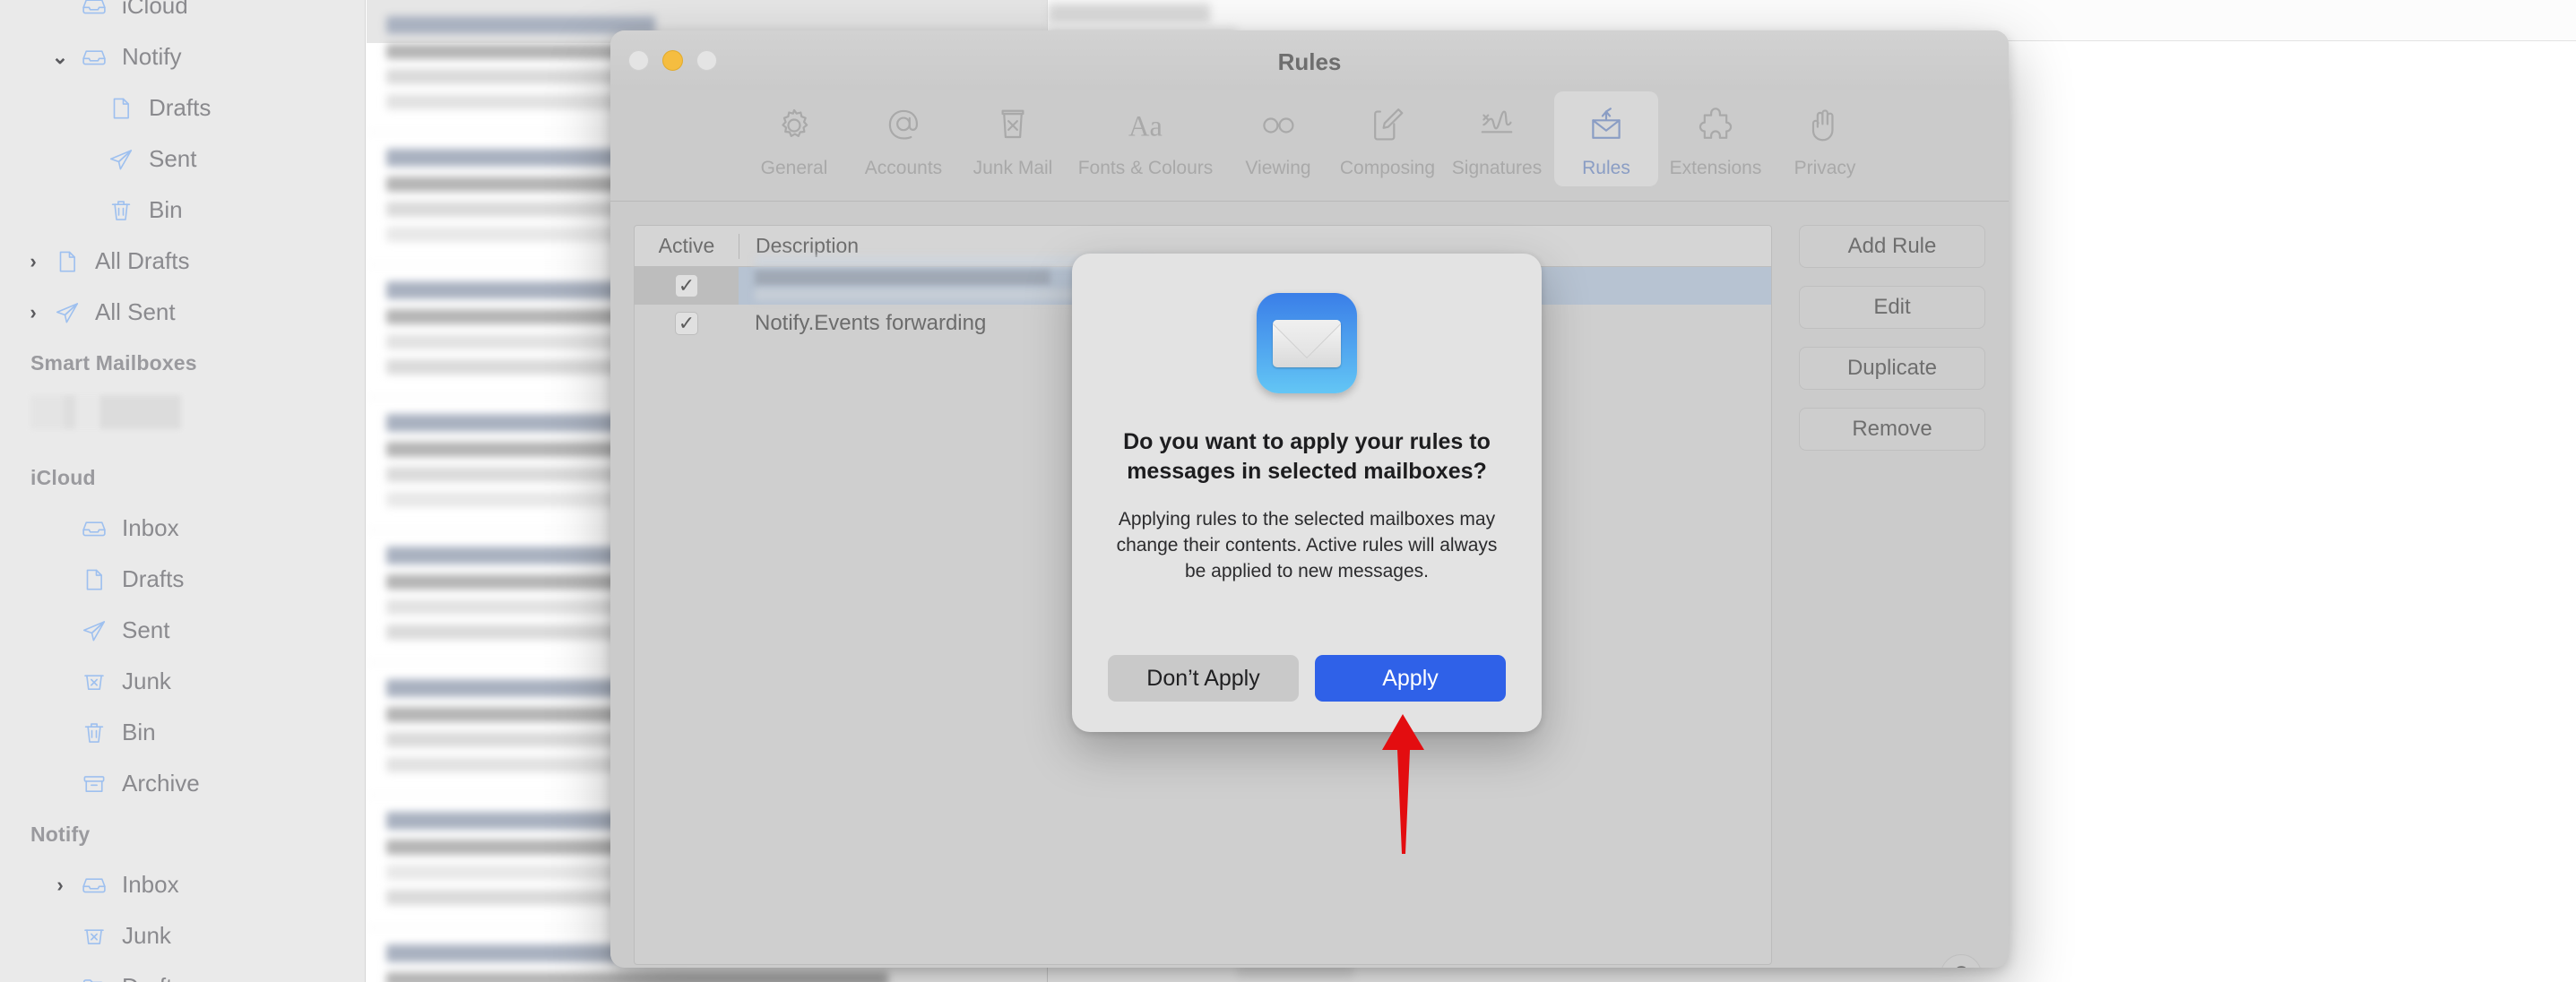  What do you see at coordinates (94, 978) in the screenshot?
I see `folder-icon` at bounding box center [94, 978].